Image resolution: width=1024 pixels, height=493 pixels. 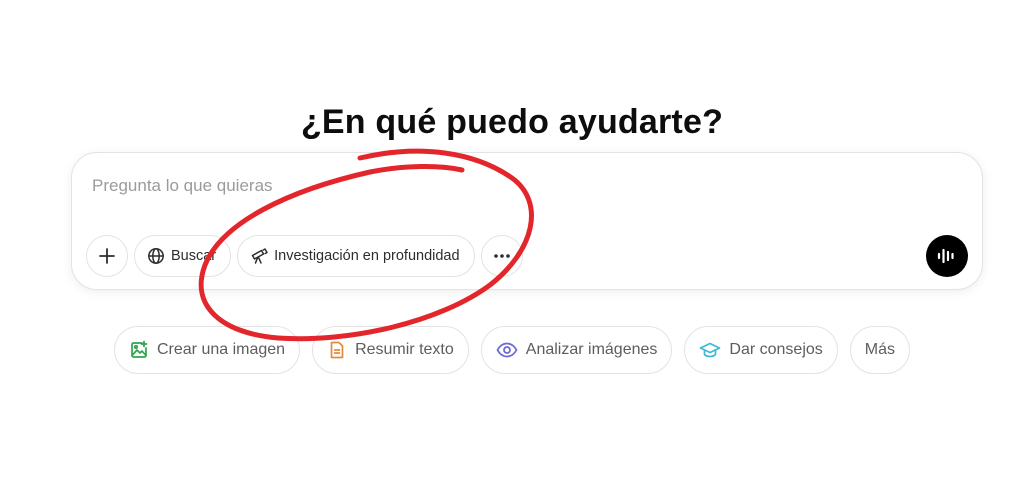 I want to click on add-attachment-button, so click(x=107, y=256).